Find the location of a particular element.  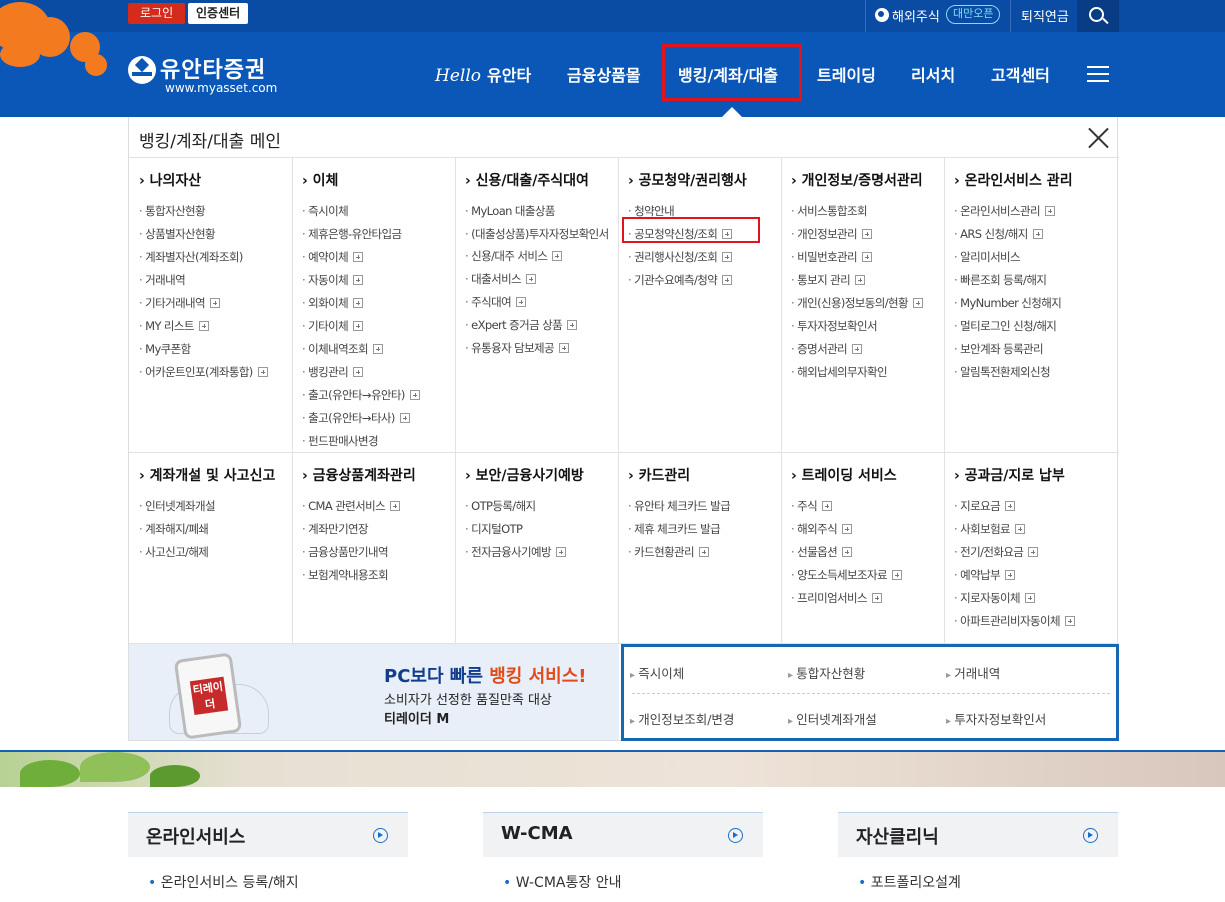

menu-item: 출고(유안타→타사) is located at coordinates (378, 418).